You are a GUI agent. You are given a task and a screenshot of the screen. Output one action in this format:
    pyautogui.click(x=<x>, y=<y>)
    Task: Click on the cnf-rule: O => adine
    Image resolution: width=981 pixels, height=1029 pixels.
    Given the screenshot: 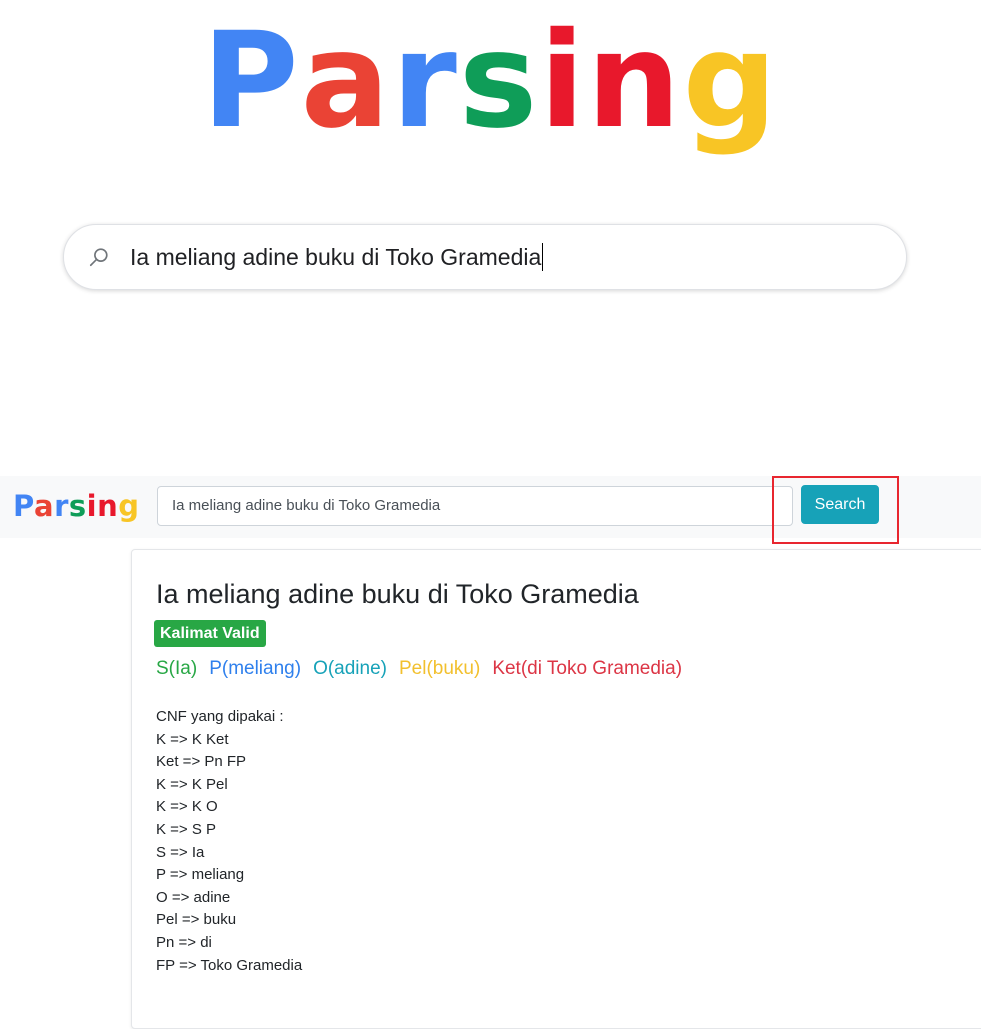 What is the action you would take?
    pyautogui.click(x=193, y=897)
    